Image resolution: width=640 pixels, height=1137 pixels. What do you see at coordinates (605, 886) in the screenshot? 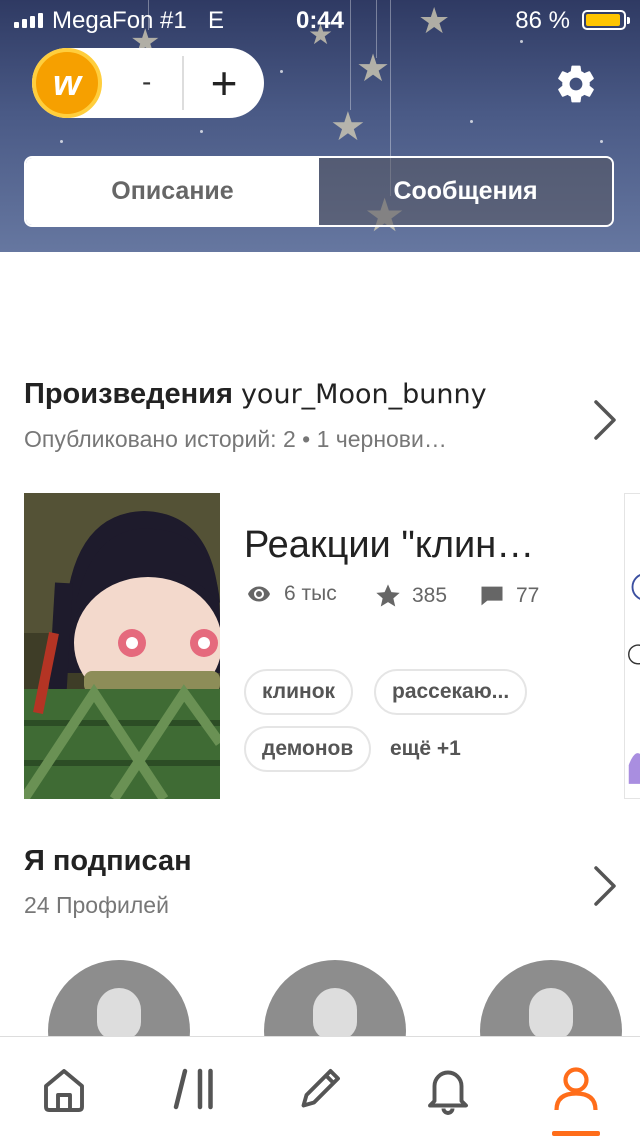
I see `following-chevron-right-icon` at bounding box center [605, 886].